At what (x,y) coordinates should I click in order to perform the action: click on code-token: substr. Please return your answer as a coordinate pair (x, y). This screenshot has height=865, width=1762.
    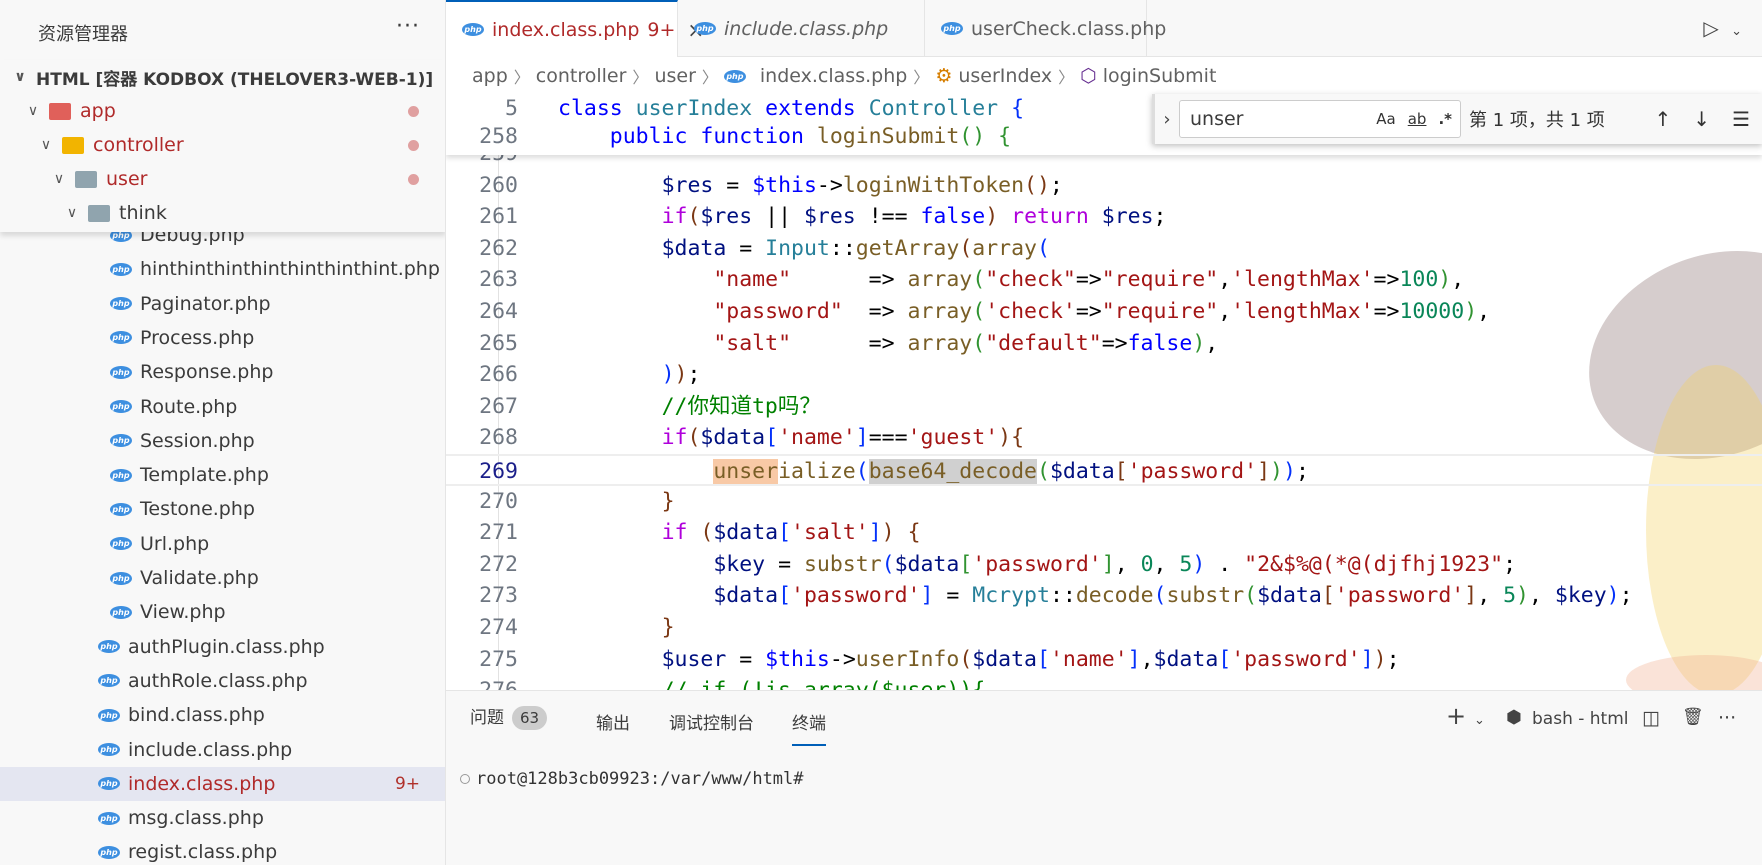
    Looking at the image, I should click on (842, 564).